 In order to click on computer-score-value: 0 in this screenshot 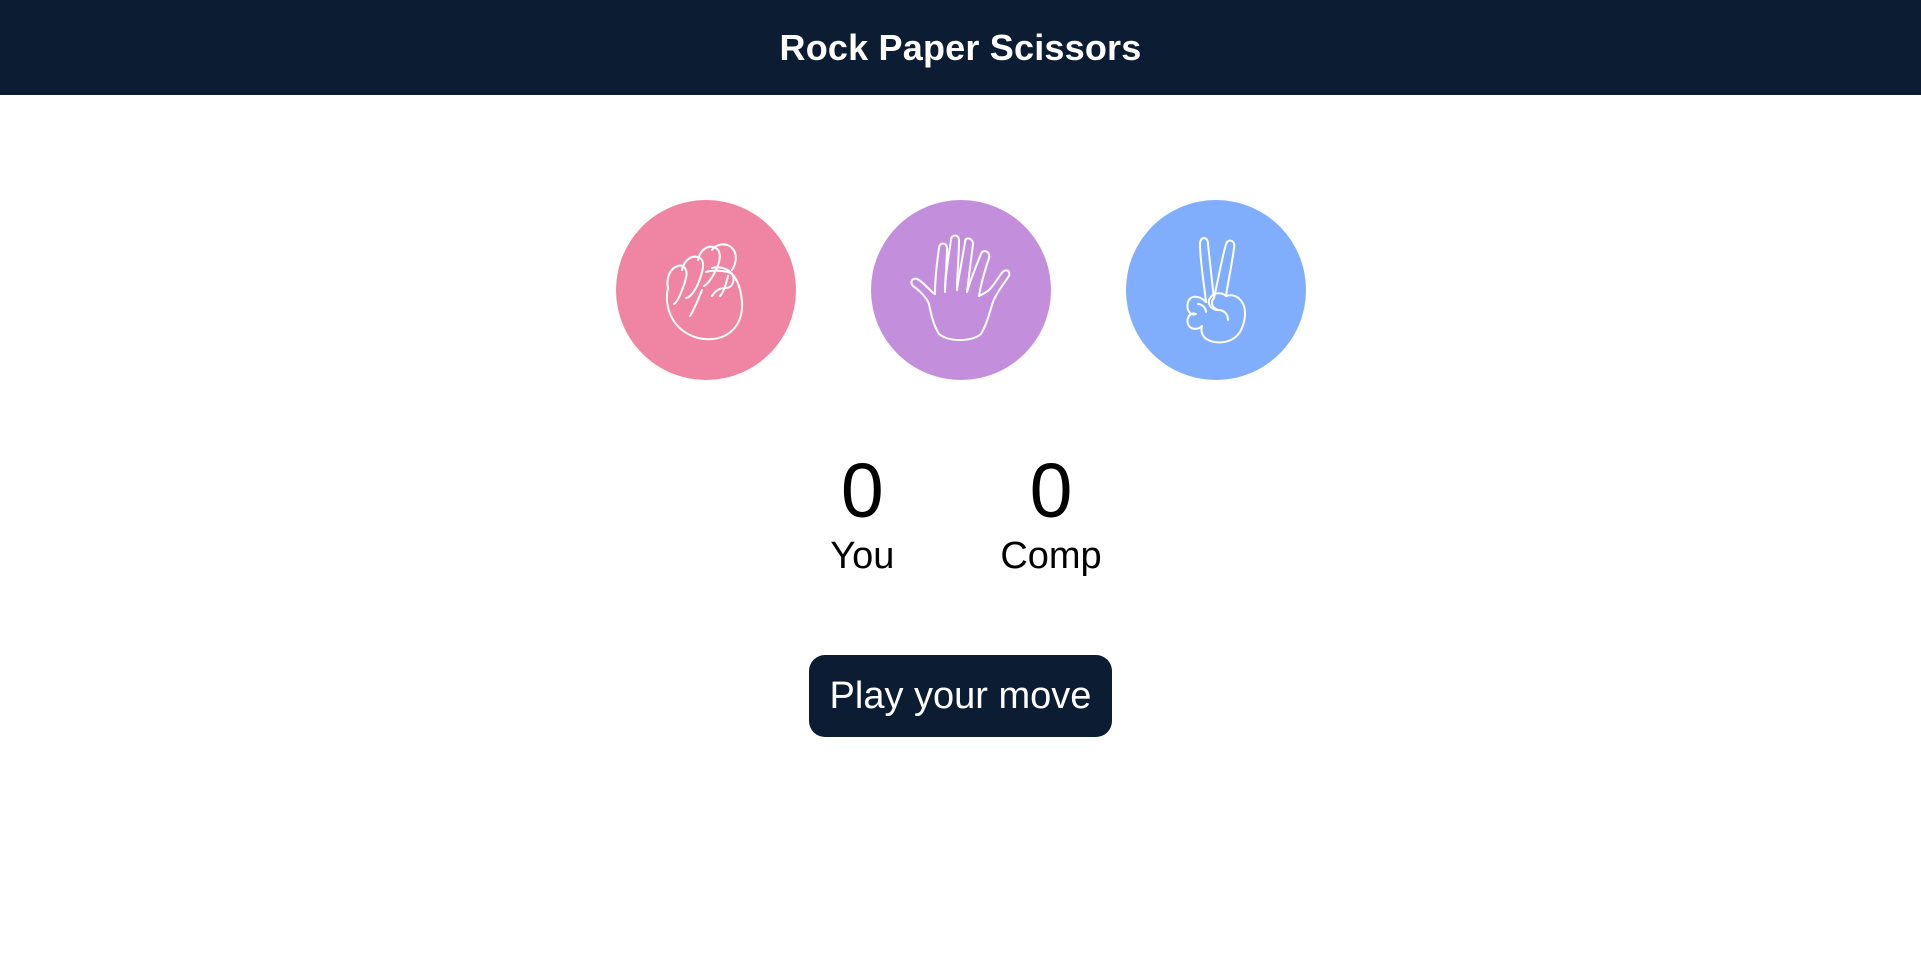, I will do `click(1051, 491)`.